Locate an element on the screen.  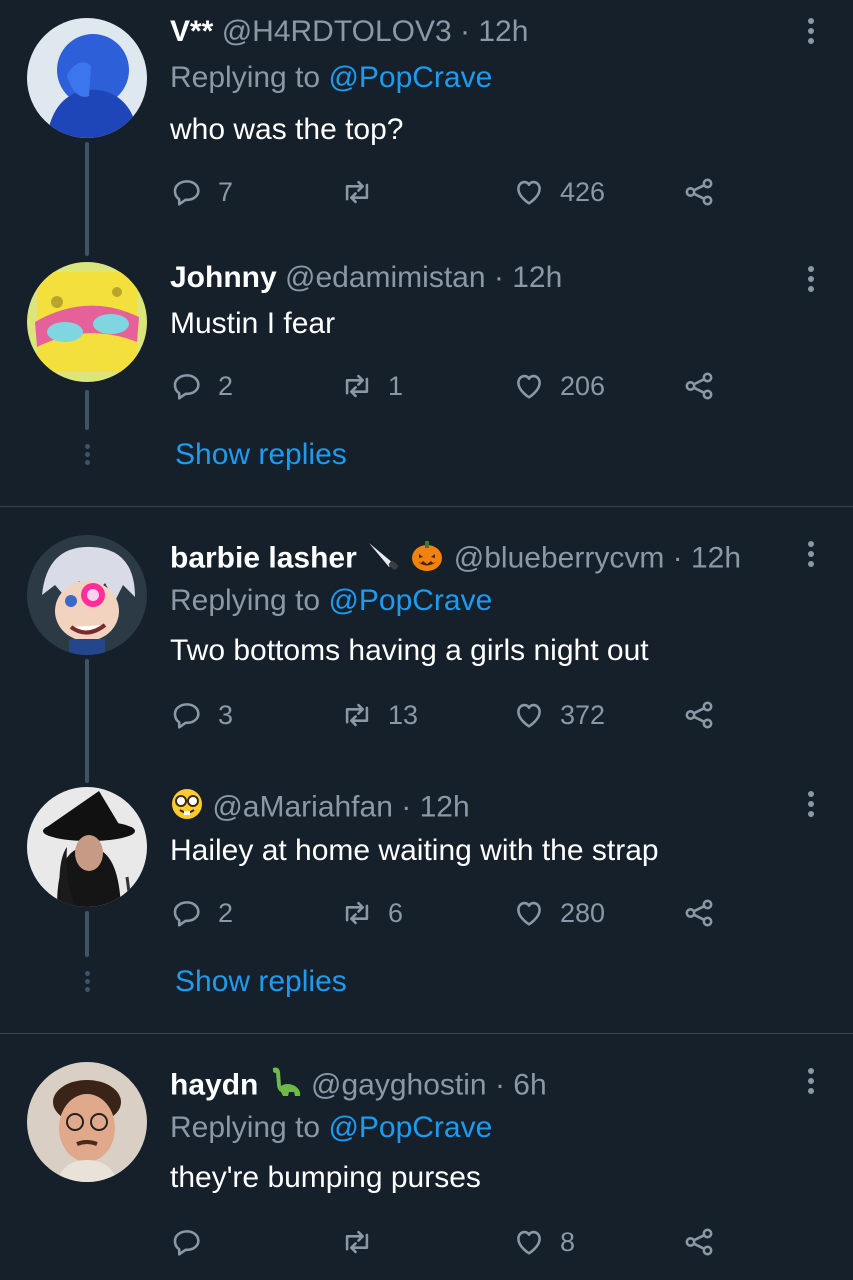
reply-button is located at coordinates (194, 1242).